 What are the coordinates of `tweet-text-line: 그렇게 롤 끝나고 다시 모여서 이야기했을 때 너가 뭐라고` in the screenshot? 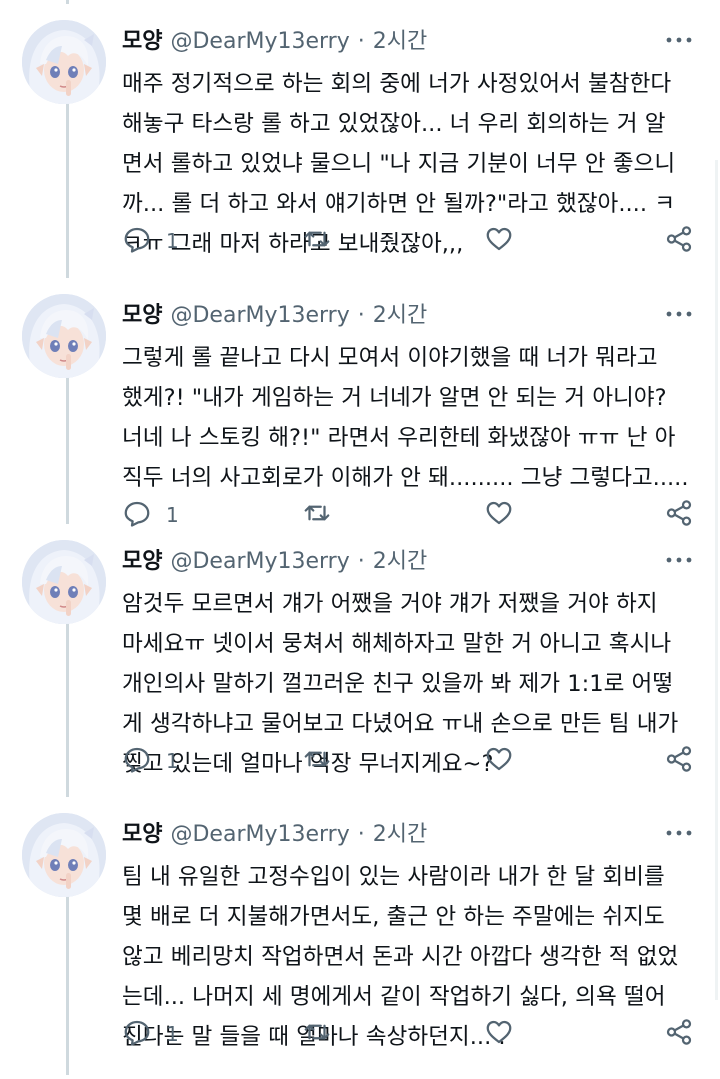 It's located at (390, 358).